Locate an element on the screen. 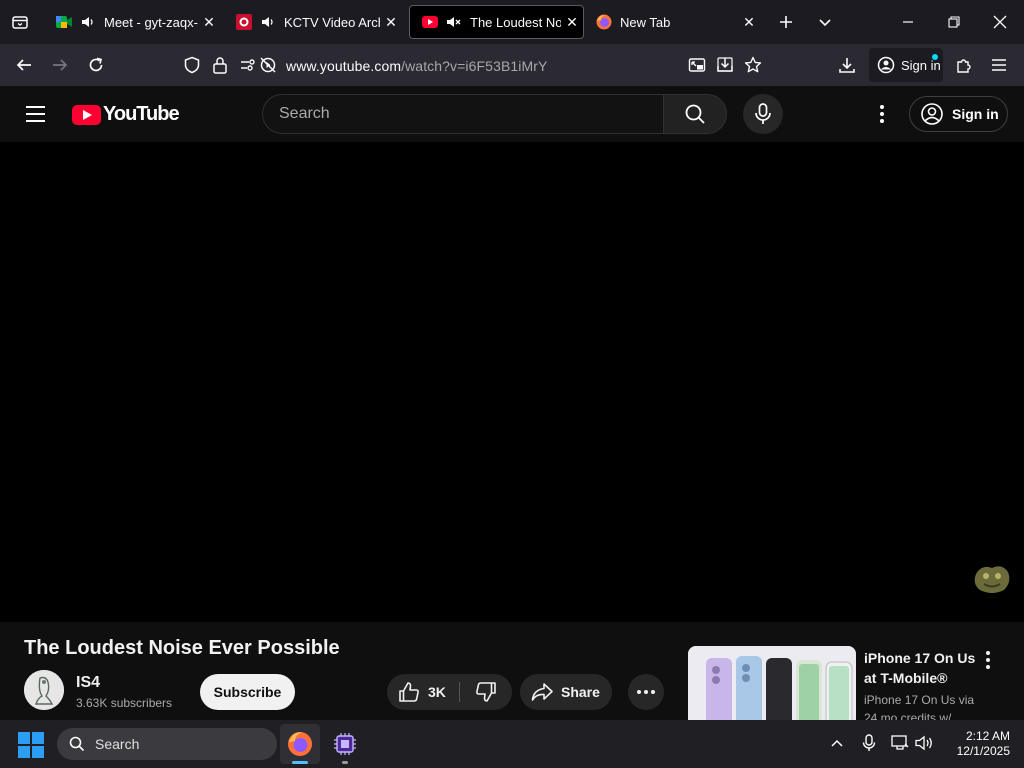 The width and height of the screenshot is (1024, 768). search-box is located at coordinates (463, 114).